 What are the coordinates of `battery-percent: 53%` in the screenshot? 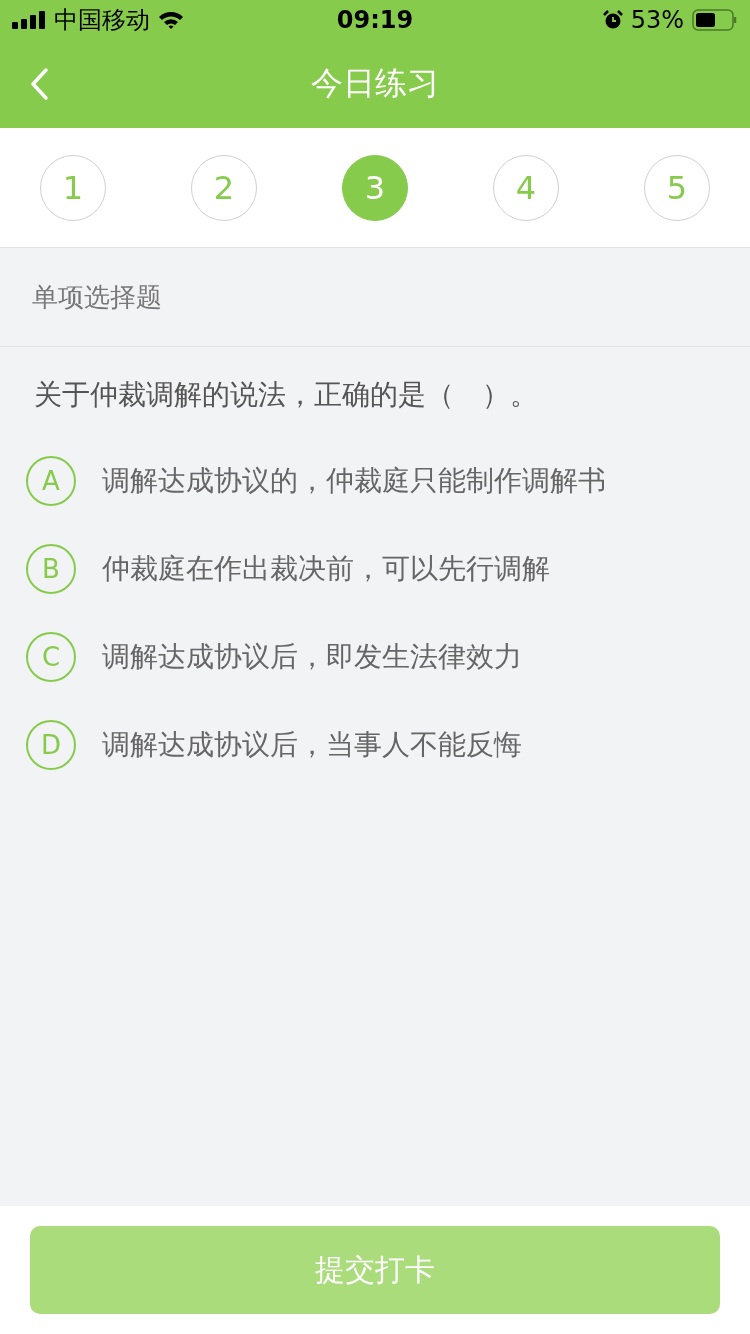 It's located at (657, 20).